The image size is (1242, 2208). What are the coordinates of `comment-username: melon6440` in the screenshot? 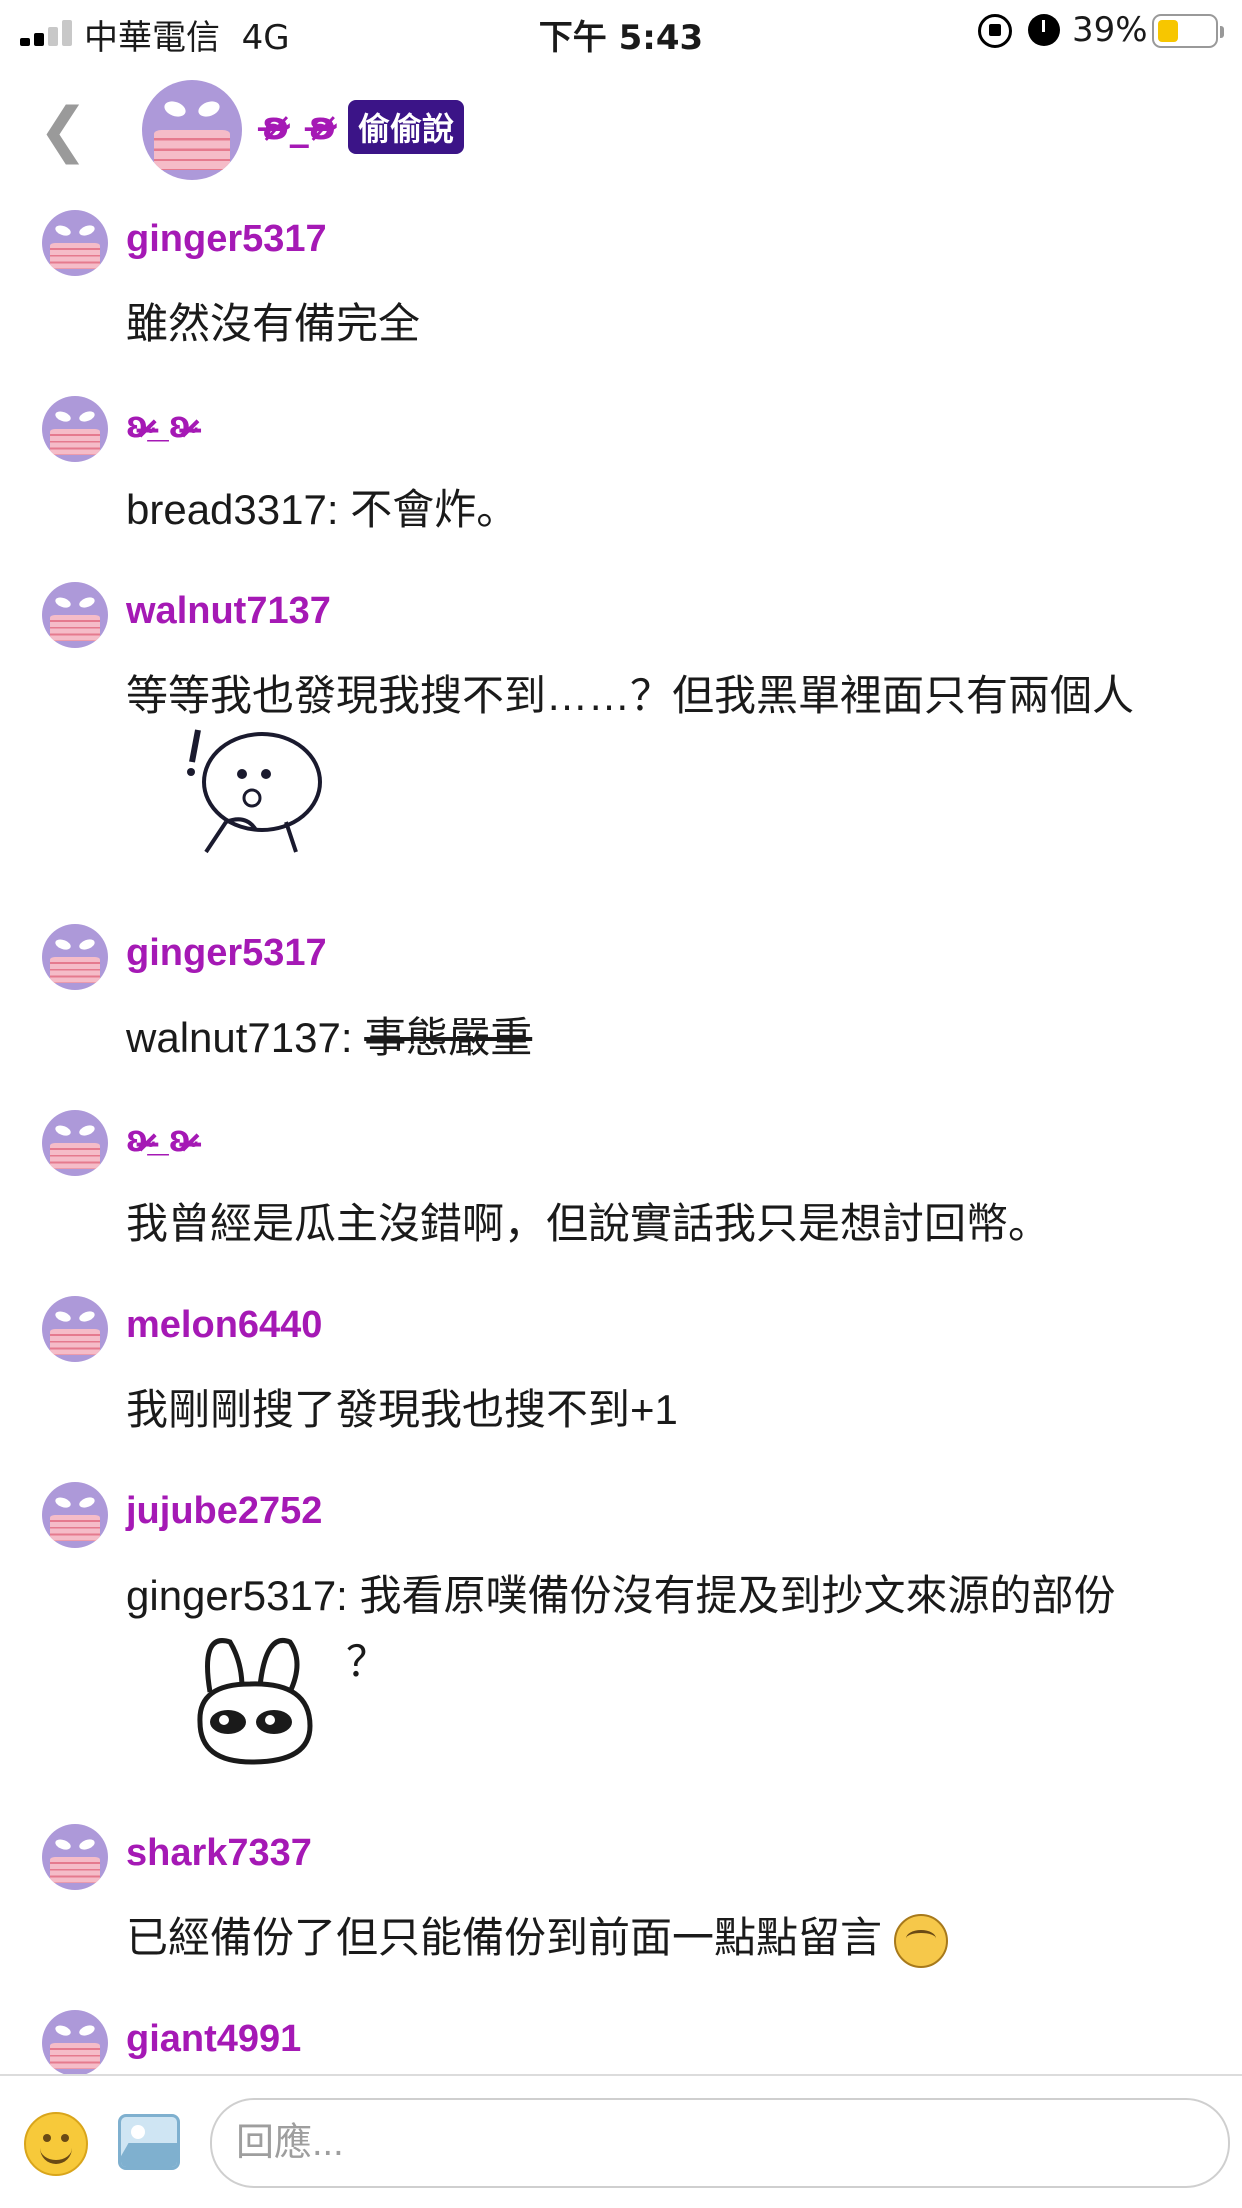 It's located at (224, 1325).